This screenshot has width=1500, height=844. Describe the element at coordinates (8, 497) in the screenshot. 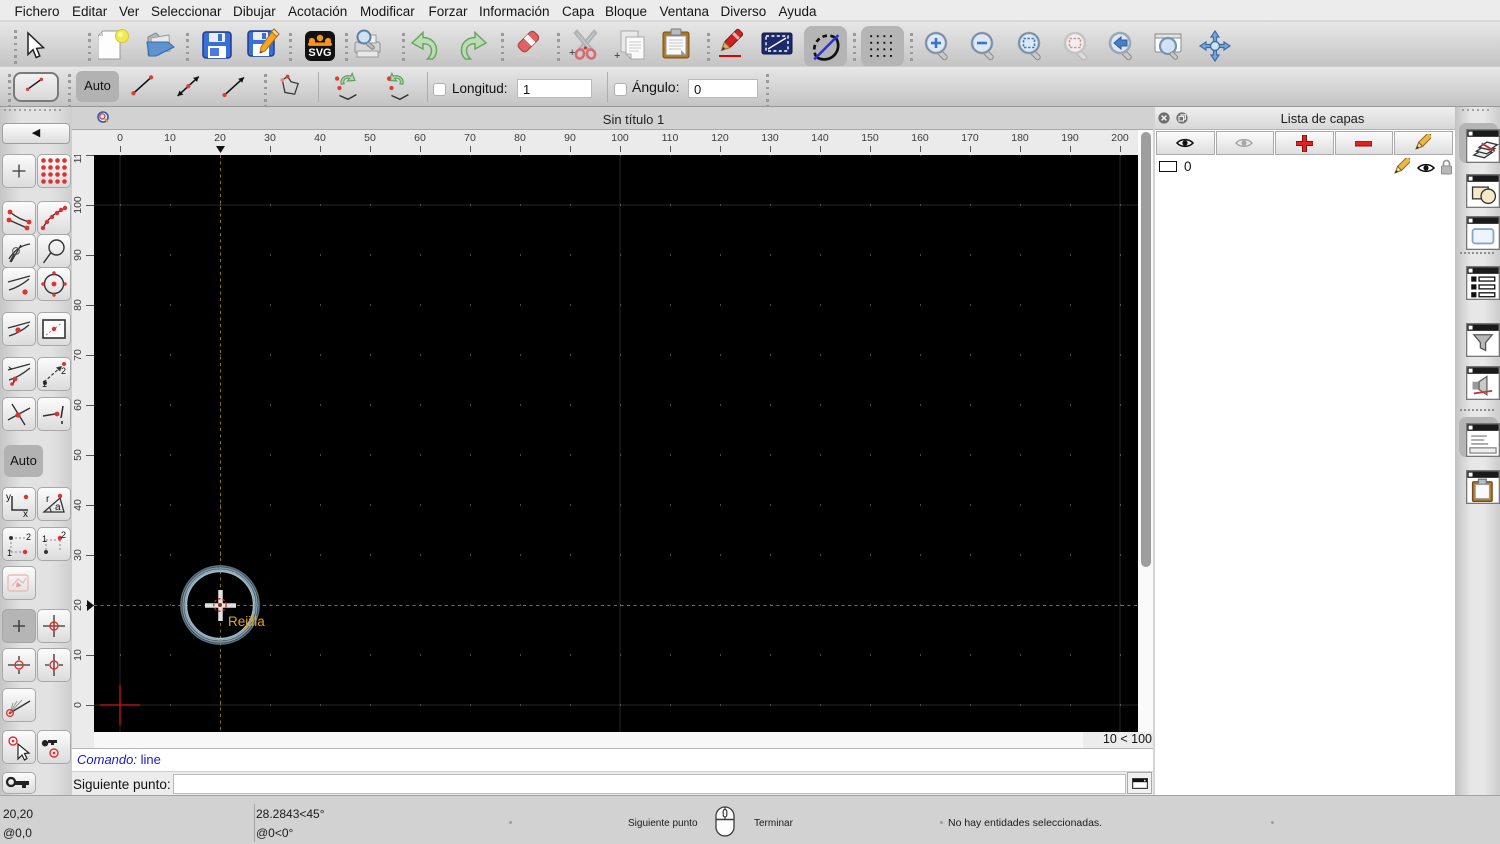

I see `svg-text: y` at that location.